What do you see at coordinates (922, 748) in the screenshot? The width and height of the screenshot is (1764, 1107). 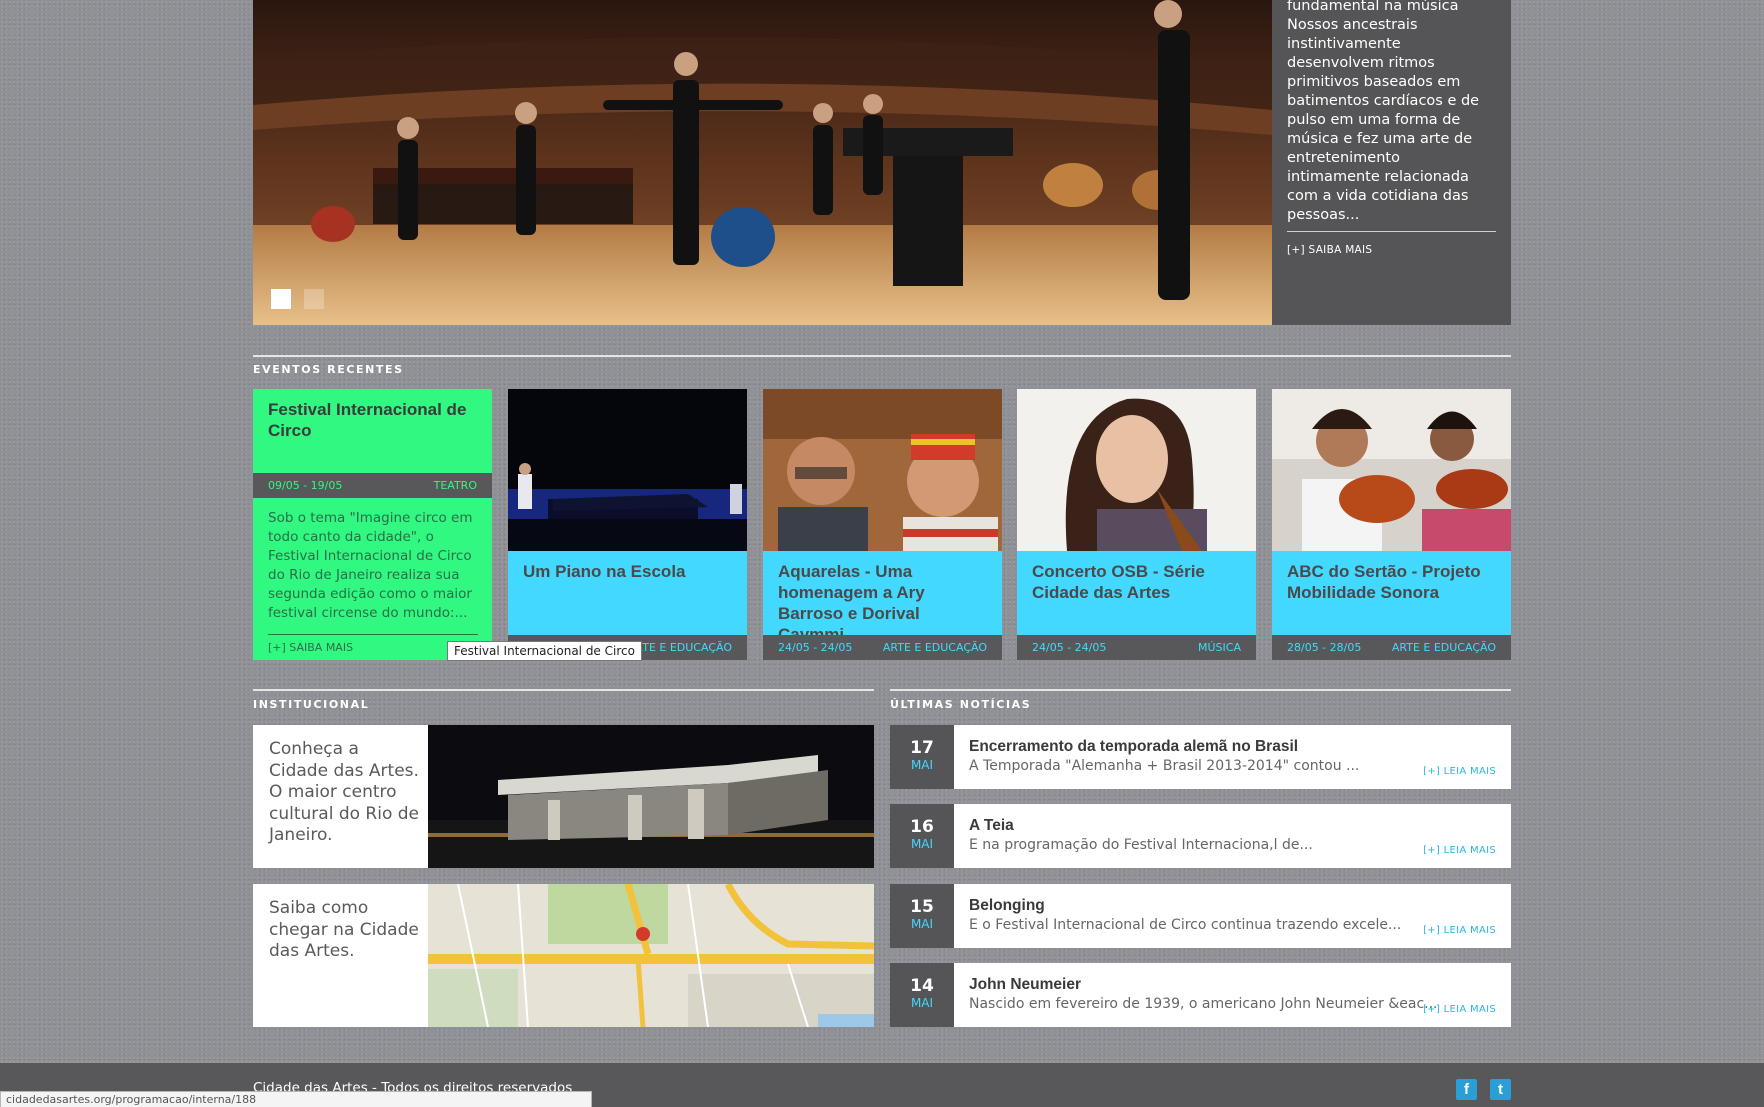 I see `news-day: 17` at bounding box center [922, 748].